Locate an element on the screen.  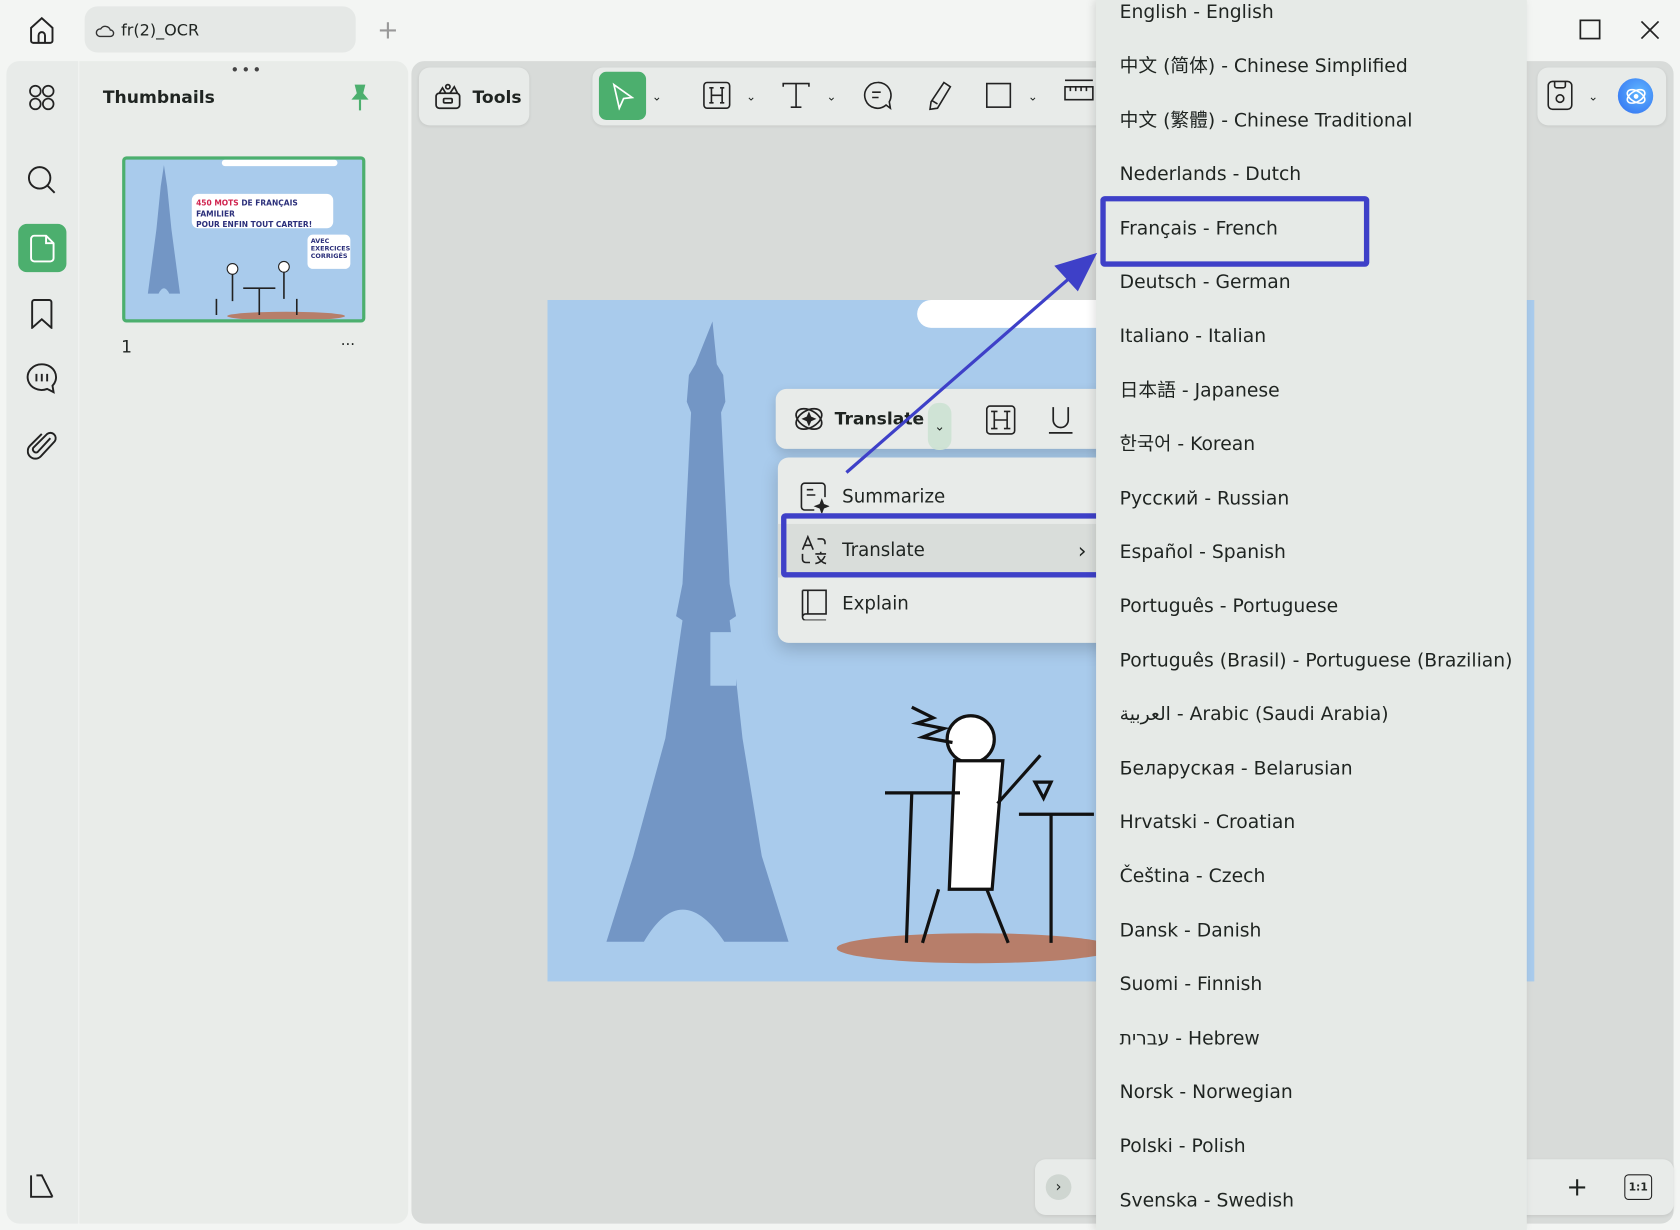
language-option: العربية - Arabic (Saudi Arabia) is located at coordinates (1254, 715).